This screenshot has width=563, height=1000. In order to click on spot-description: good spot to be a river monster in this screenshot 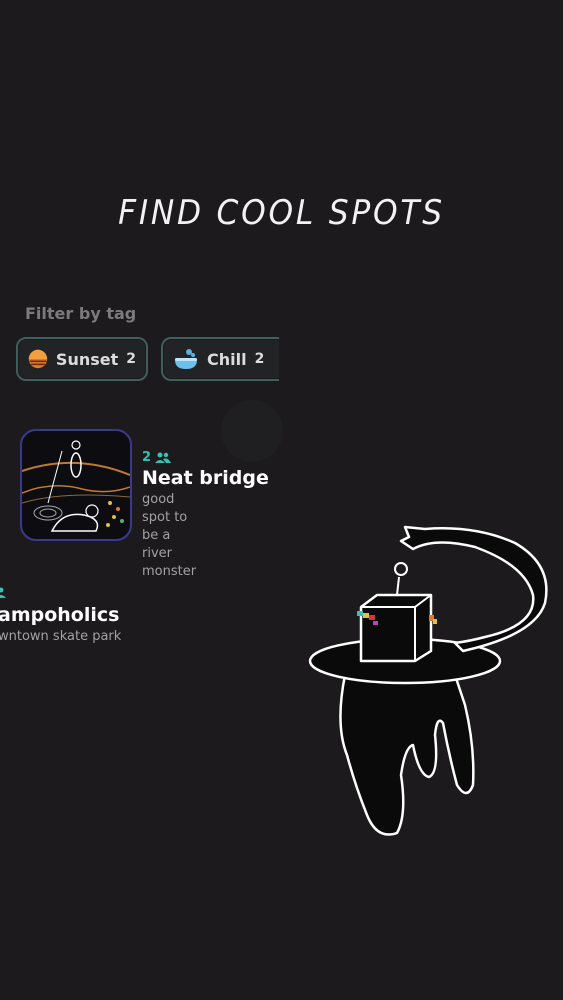, I will do `click(169, 536)`.